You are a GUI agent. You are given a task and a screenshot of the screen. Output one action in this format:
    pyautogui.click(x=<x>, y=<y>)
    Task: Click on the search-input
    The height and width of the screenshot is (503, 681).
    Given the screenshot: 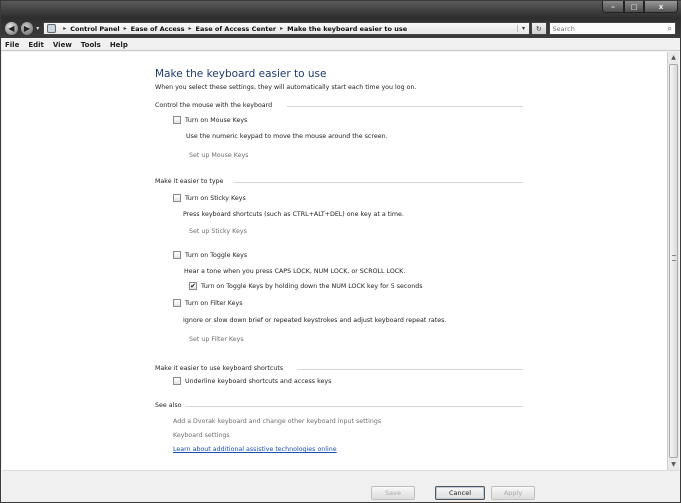 What is the action you would take?
    pyautogui.click(x=607, y=28)
    